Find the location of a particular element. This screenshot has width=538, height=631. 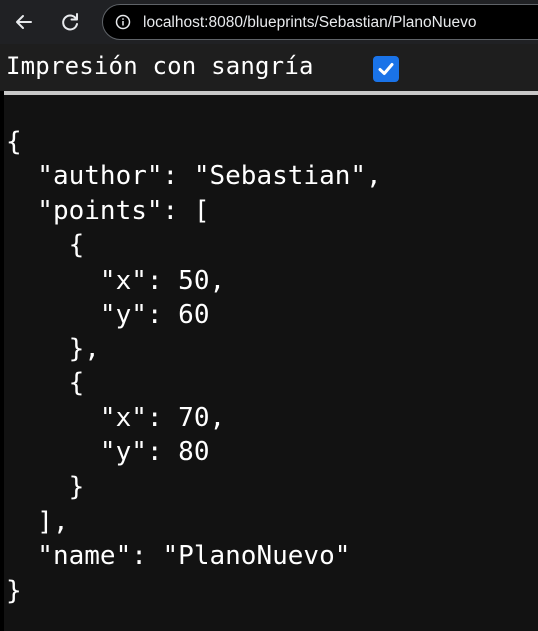

checkmark-icon is located at coordinates (386, 69).